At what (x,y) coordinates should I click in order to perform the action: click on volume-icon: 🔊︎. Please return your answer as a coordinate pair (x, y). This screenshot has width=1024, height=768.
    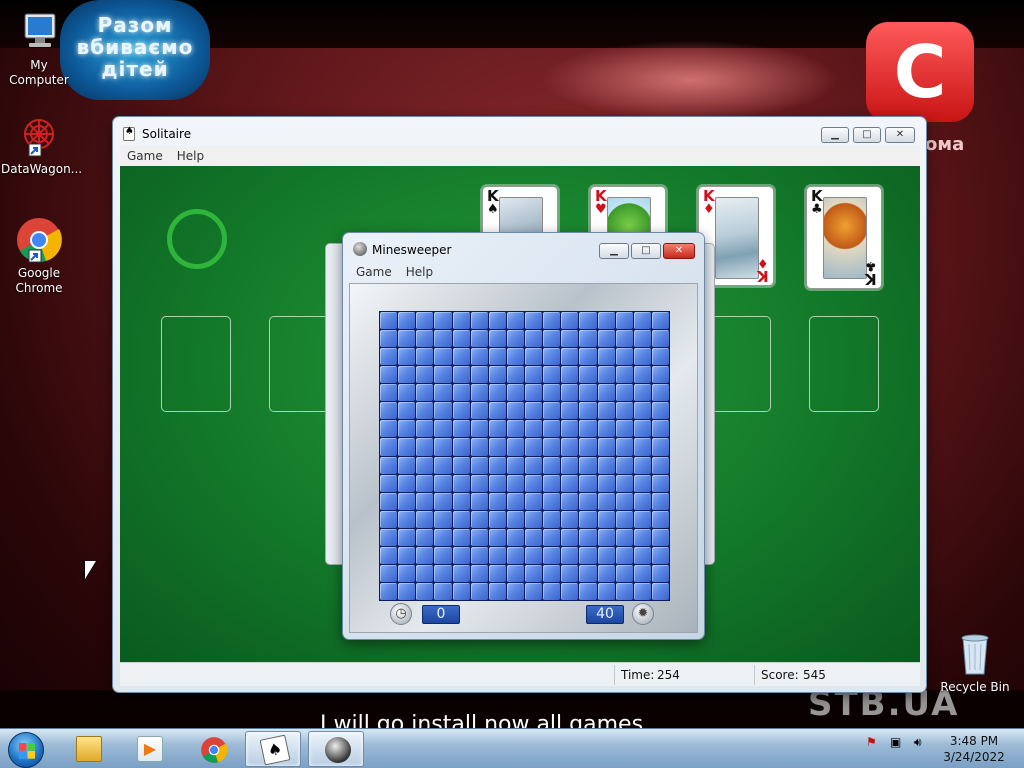
    Looking at the image, I should click on (918, 742).